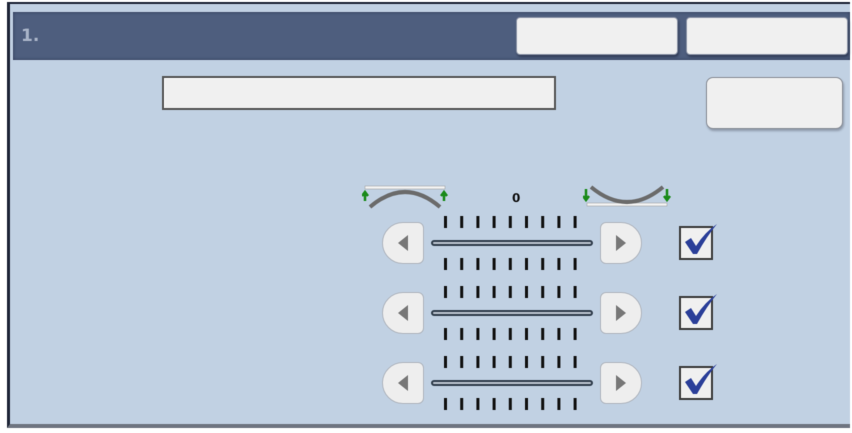 This screenshot has height=433, width=852. What do you see at coordinates (774, 103) in the screenshot?
I see `side-button` at bounding box center [774, 103].